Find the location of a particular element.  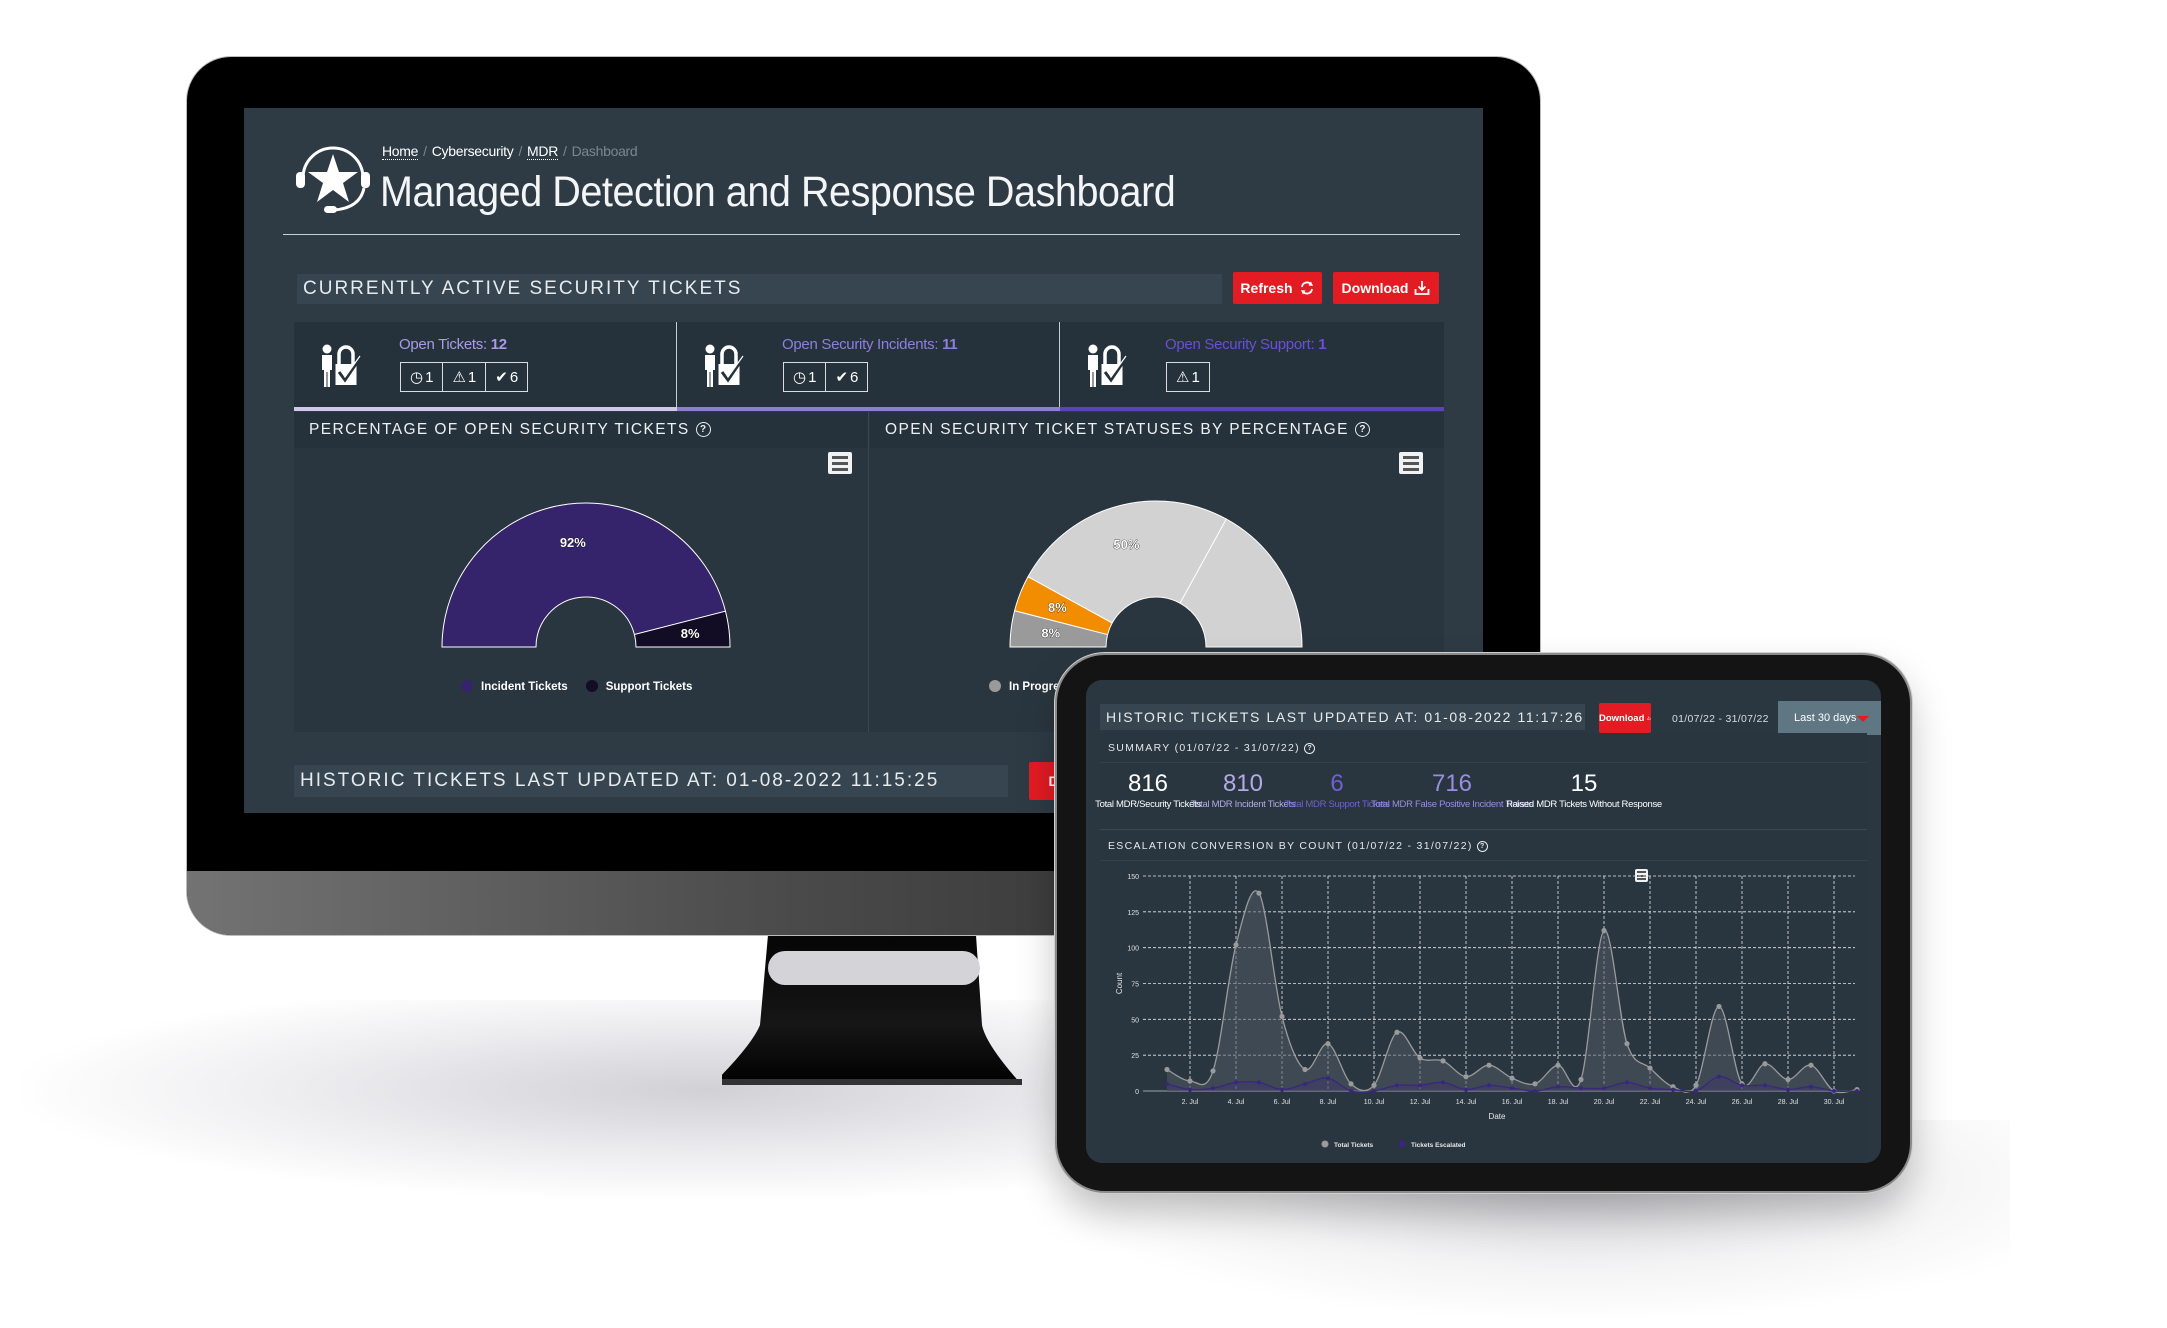

range-select: Last 30 days is located at coordinates (1829, 718).